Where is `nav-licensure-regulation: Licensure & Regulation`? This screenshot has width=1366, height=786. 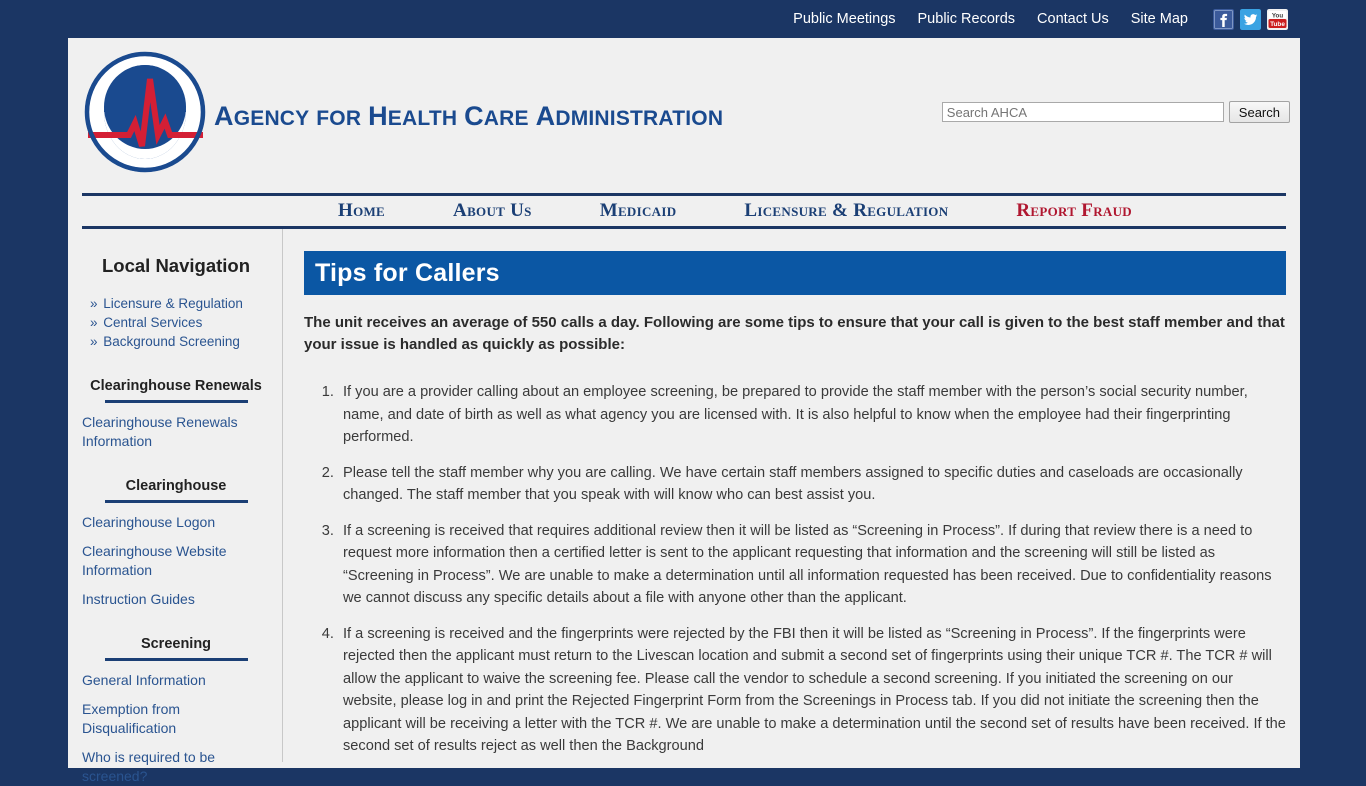 nav-licensure-regulation: Licensure & Regulation is located at coordinates (846, 211).